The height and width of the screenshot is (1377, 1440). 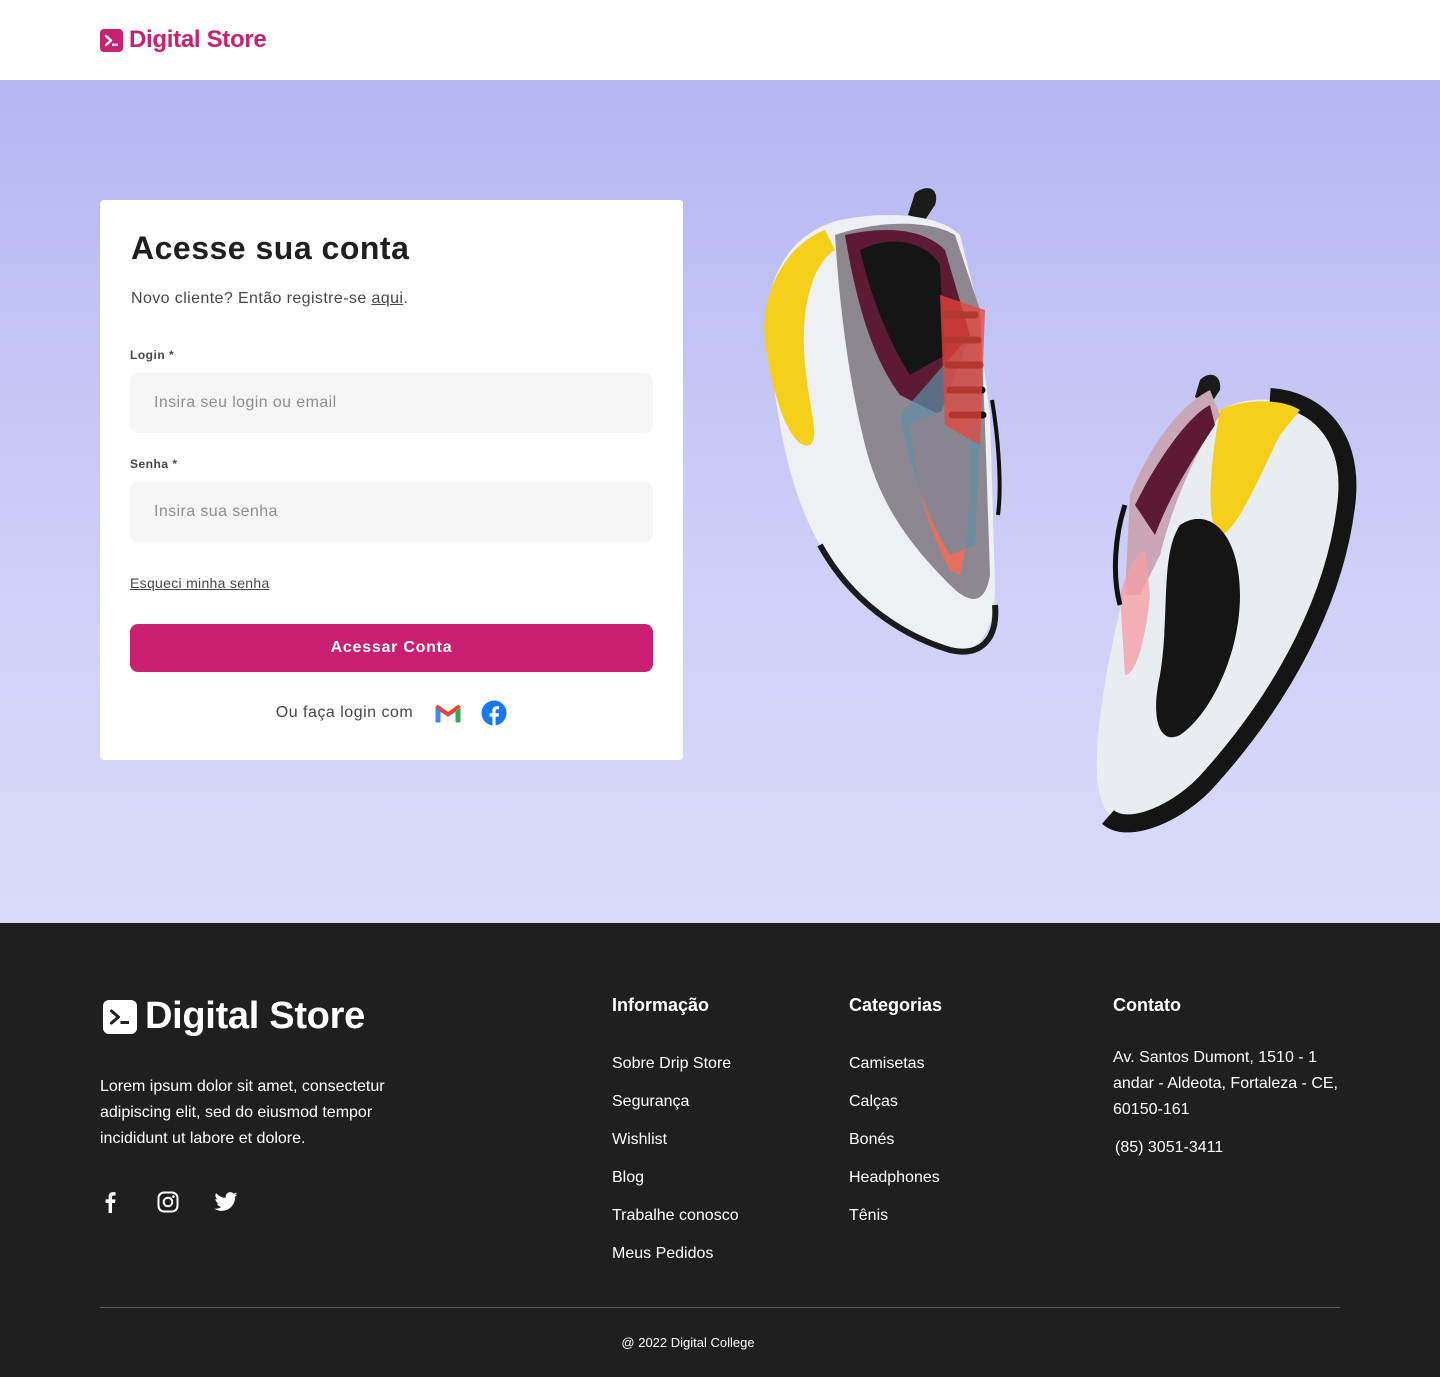 What do you see at coordinates (675, 1110) in the screenshot?
I see `footer-link-security: Segurança` at bounding box center [675, 1110].